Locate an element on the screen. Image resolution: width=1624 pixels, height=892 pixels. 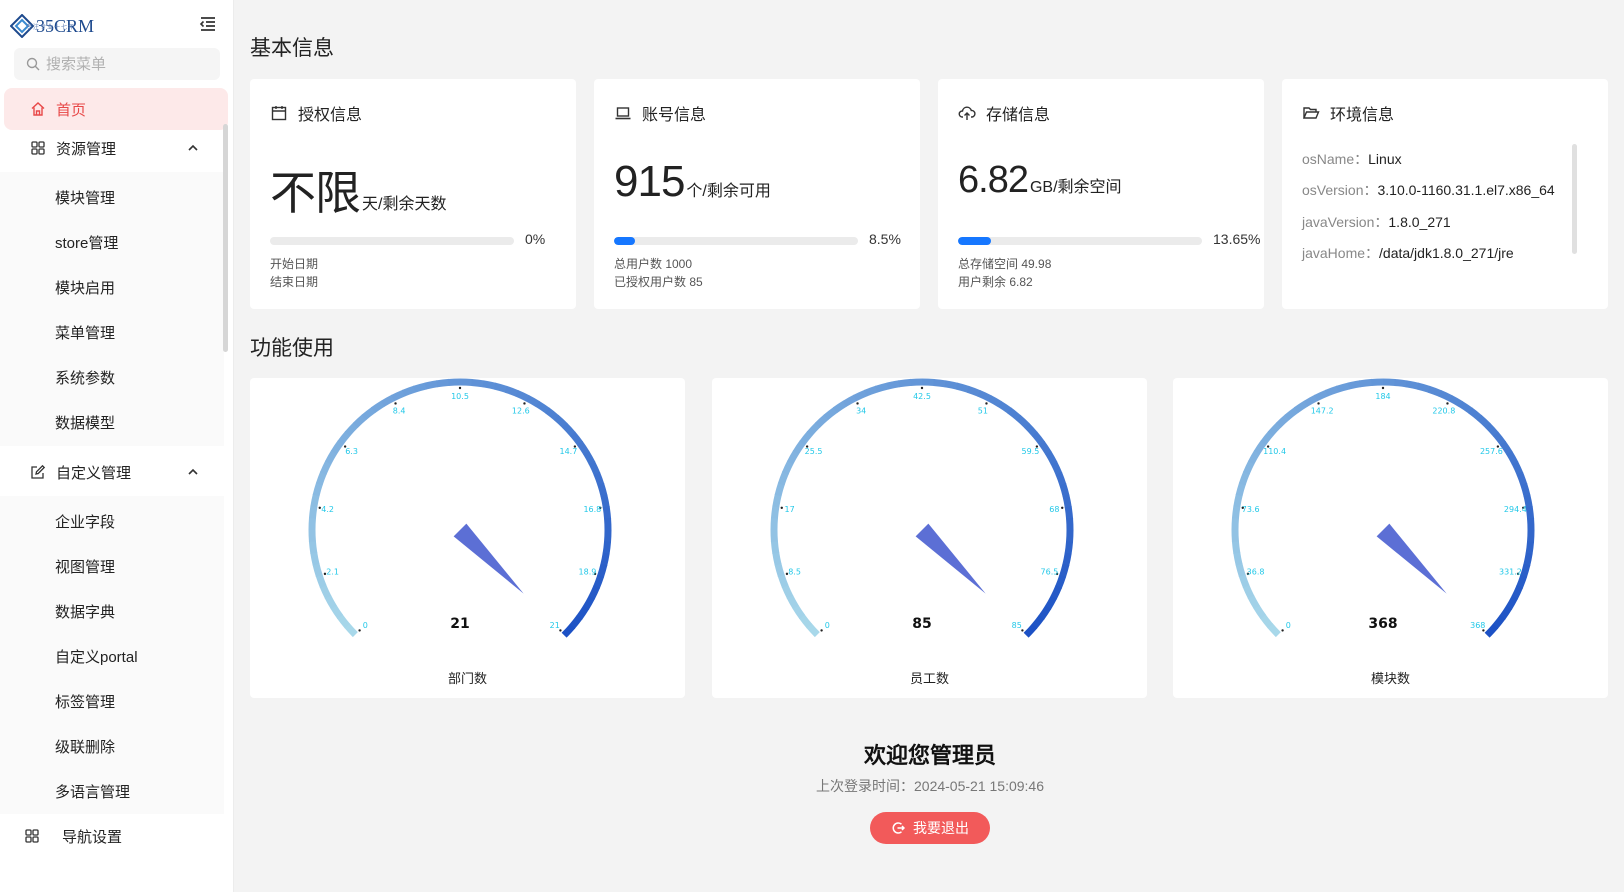
submenu-item: 系统参数 is located at coordinates (112, 377).